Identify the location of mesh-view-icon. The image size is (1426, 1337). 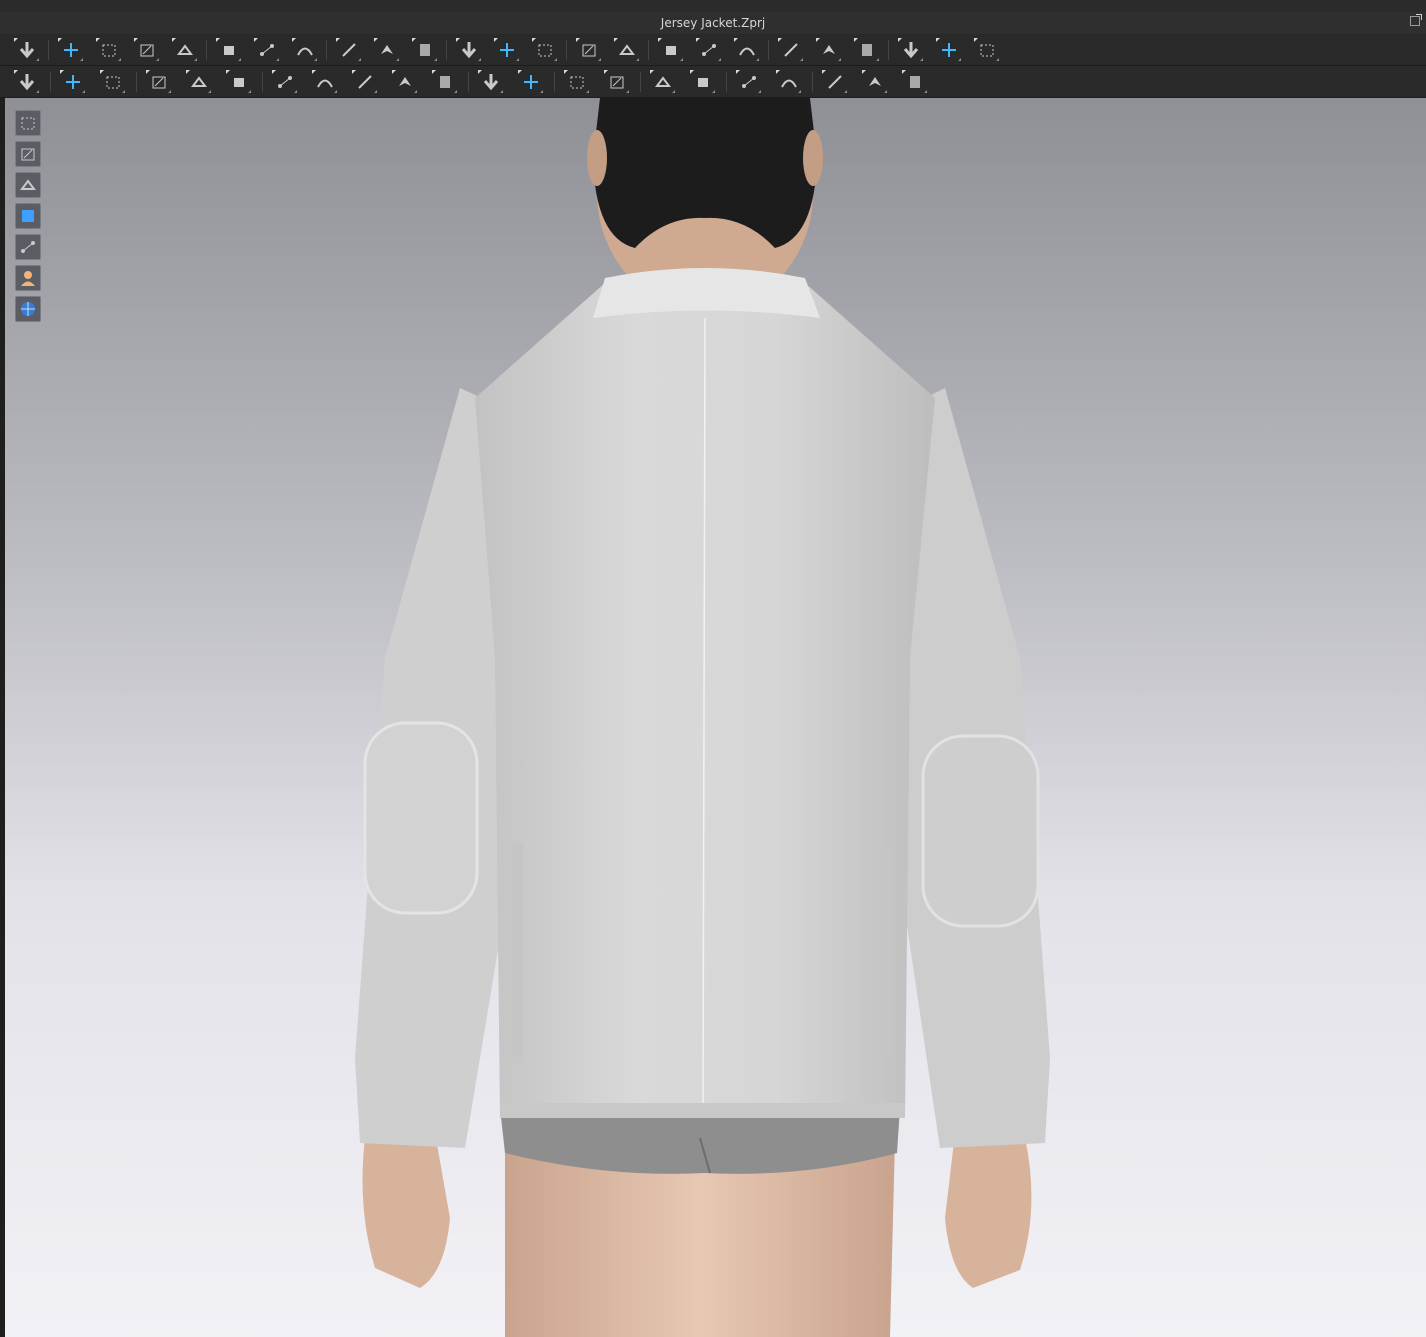
(28, 247).